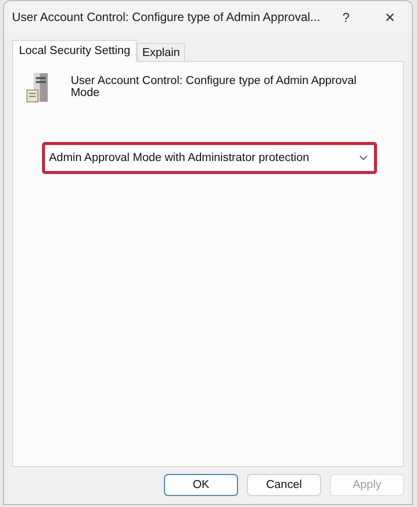  Describe the element at coordinates (161, 52) in the screenshot. I see `tab: Explain` at that location.